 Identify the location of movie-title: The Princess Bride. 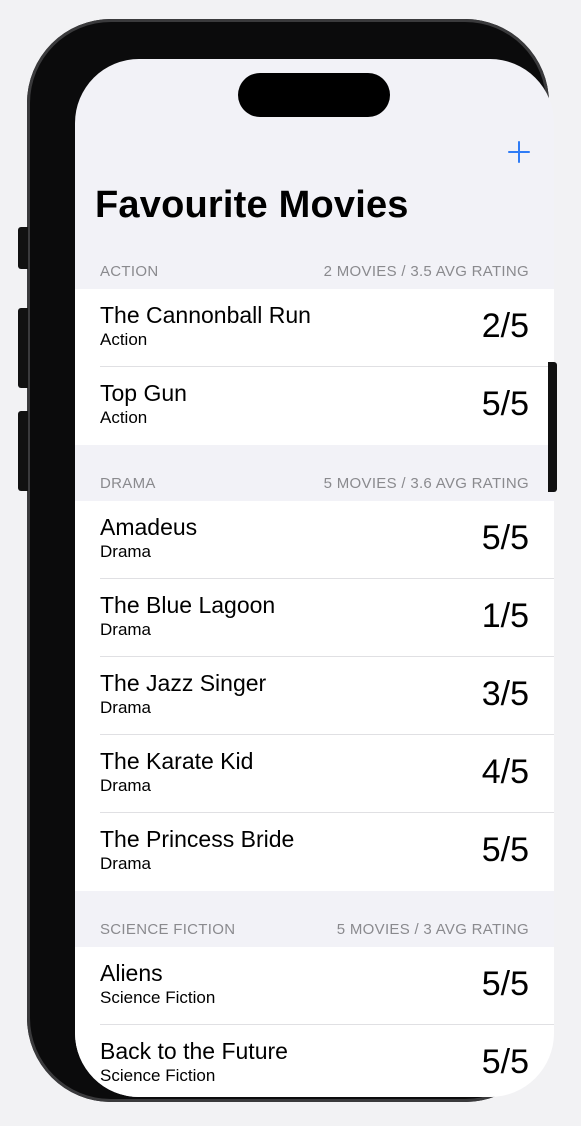
(197, 839).